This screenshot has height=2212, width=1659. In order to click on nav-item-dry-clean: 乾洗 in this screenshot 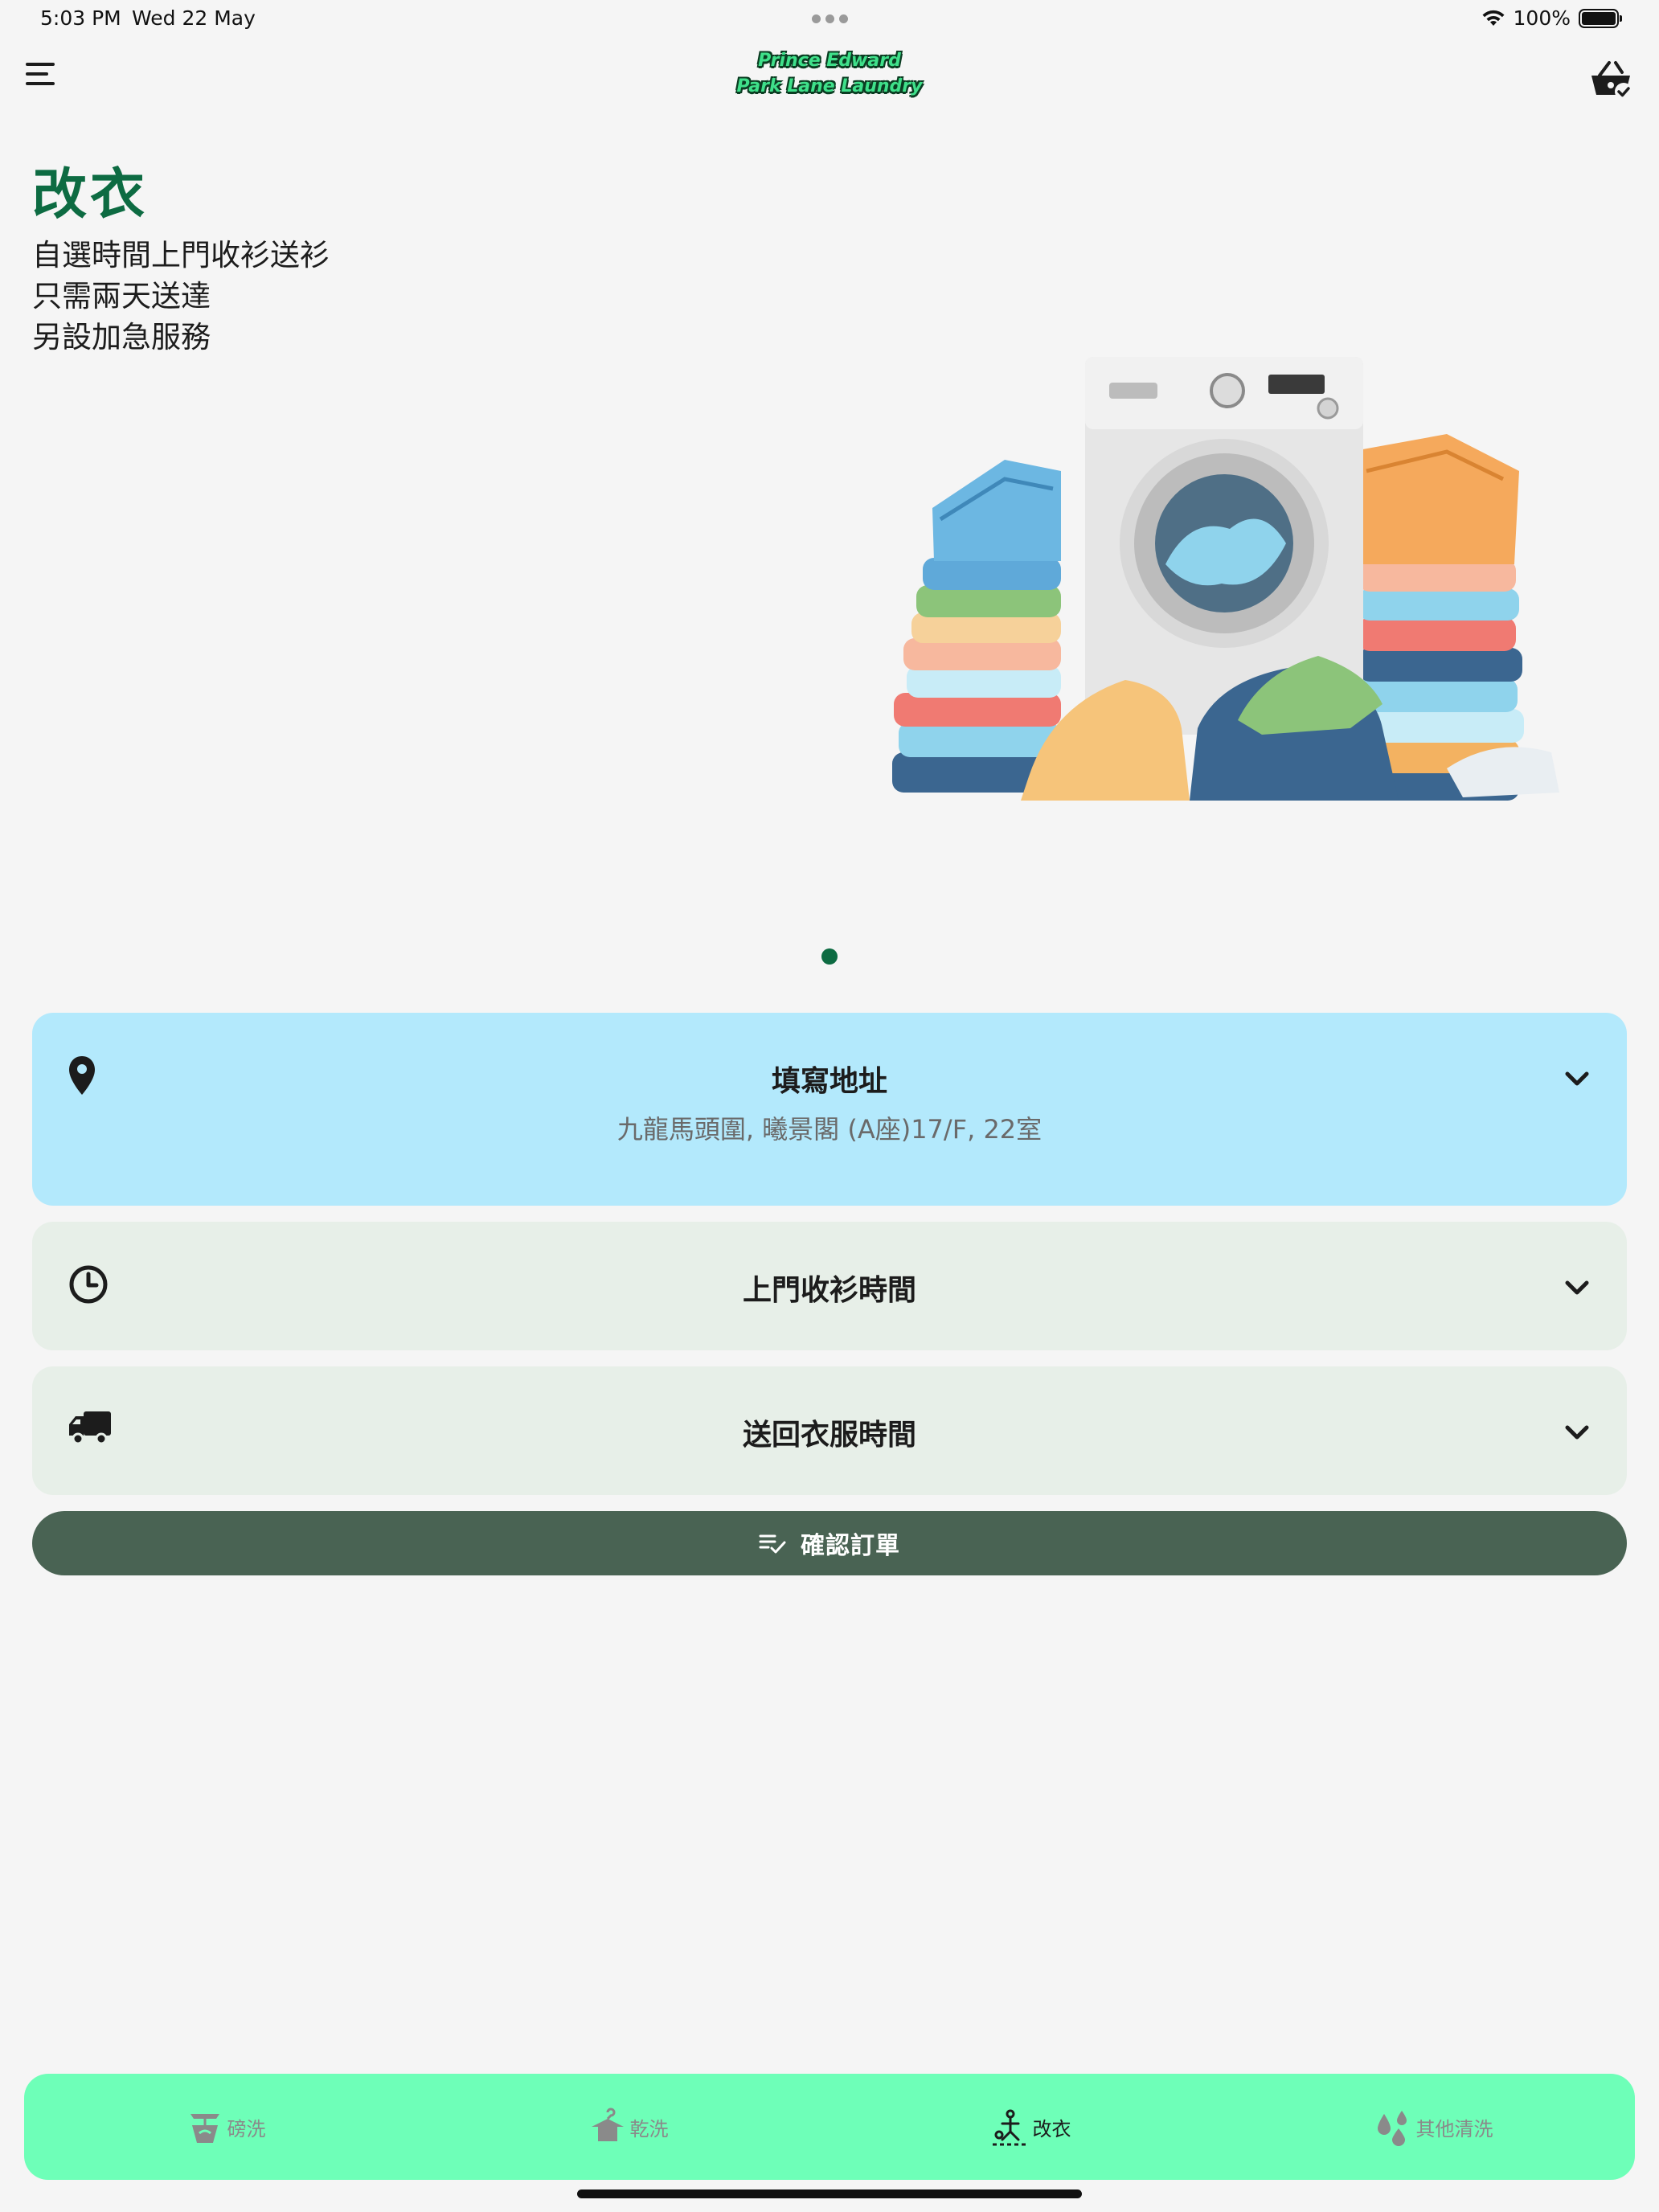, I will do `click(628, 2127)`.